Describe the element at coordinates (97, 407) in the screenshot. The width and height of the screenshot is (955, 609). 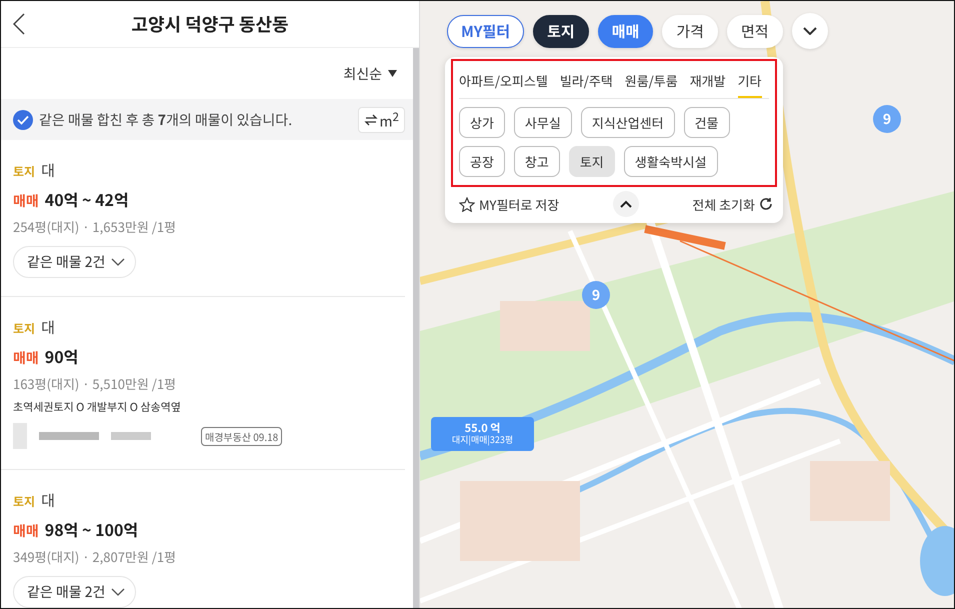
I see `listing-description: 초역세권토지 O 개발부지 O 삼송역옆` at that location.